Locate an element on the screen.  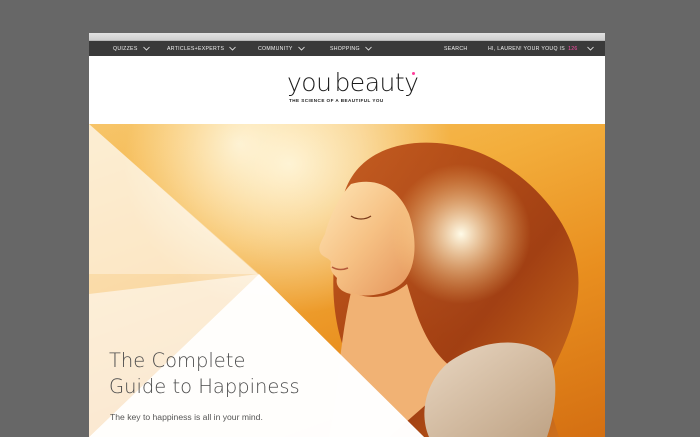
nav-item-community: COMMUNITY is located at coordinates (281, 48).